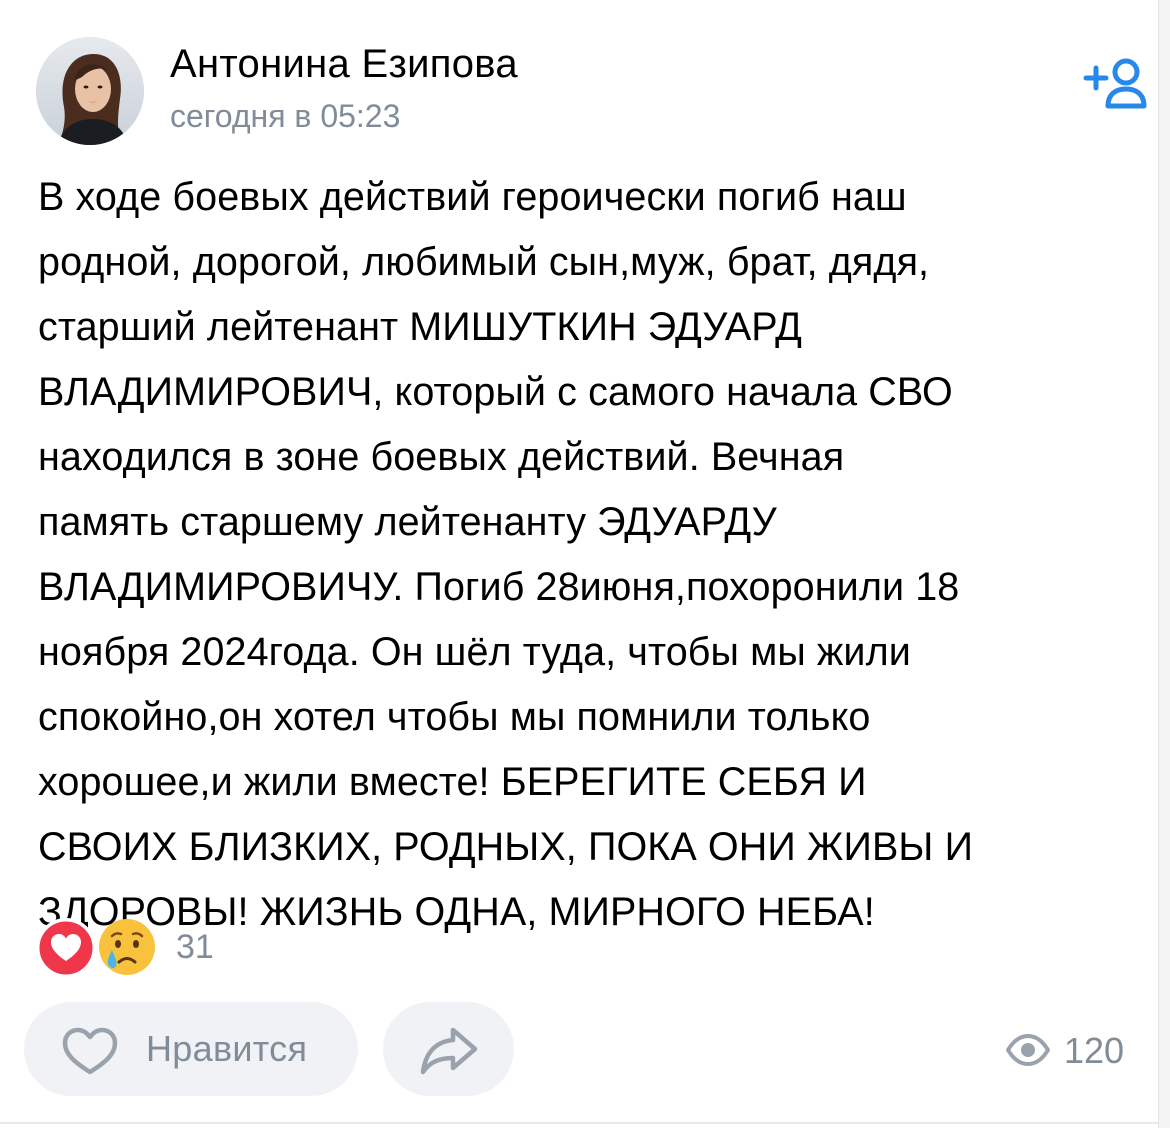  What do you see at coordinates (195, 947) in the screenshot?
I see `reactions-count: 31` at bounding box center [195, 947].